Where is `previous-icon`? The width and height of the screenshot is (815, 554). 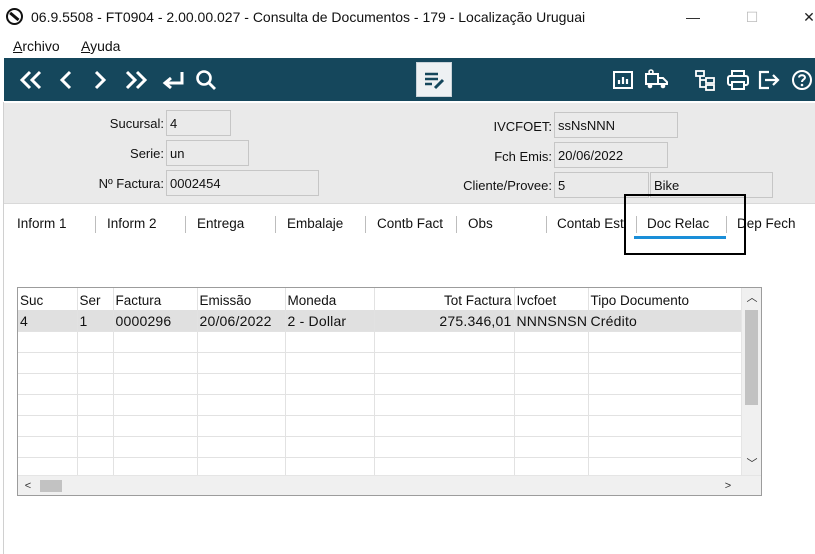 previous-icon is located at coordinates (65, 79).